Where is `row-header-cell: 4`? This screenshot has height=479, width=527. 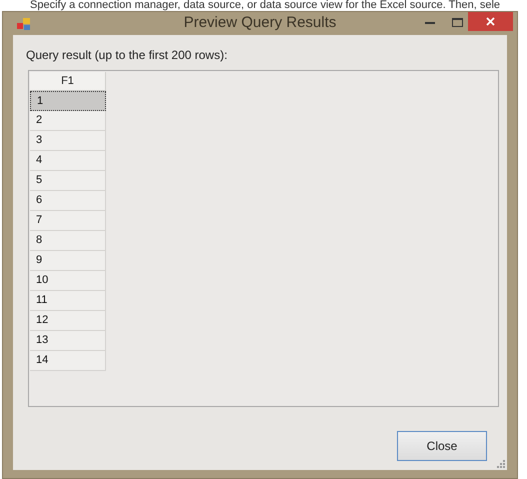
row-header-cell: 4 is located at coordinates (68, 161).